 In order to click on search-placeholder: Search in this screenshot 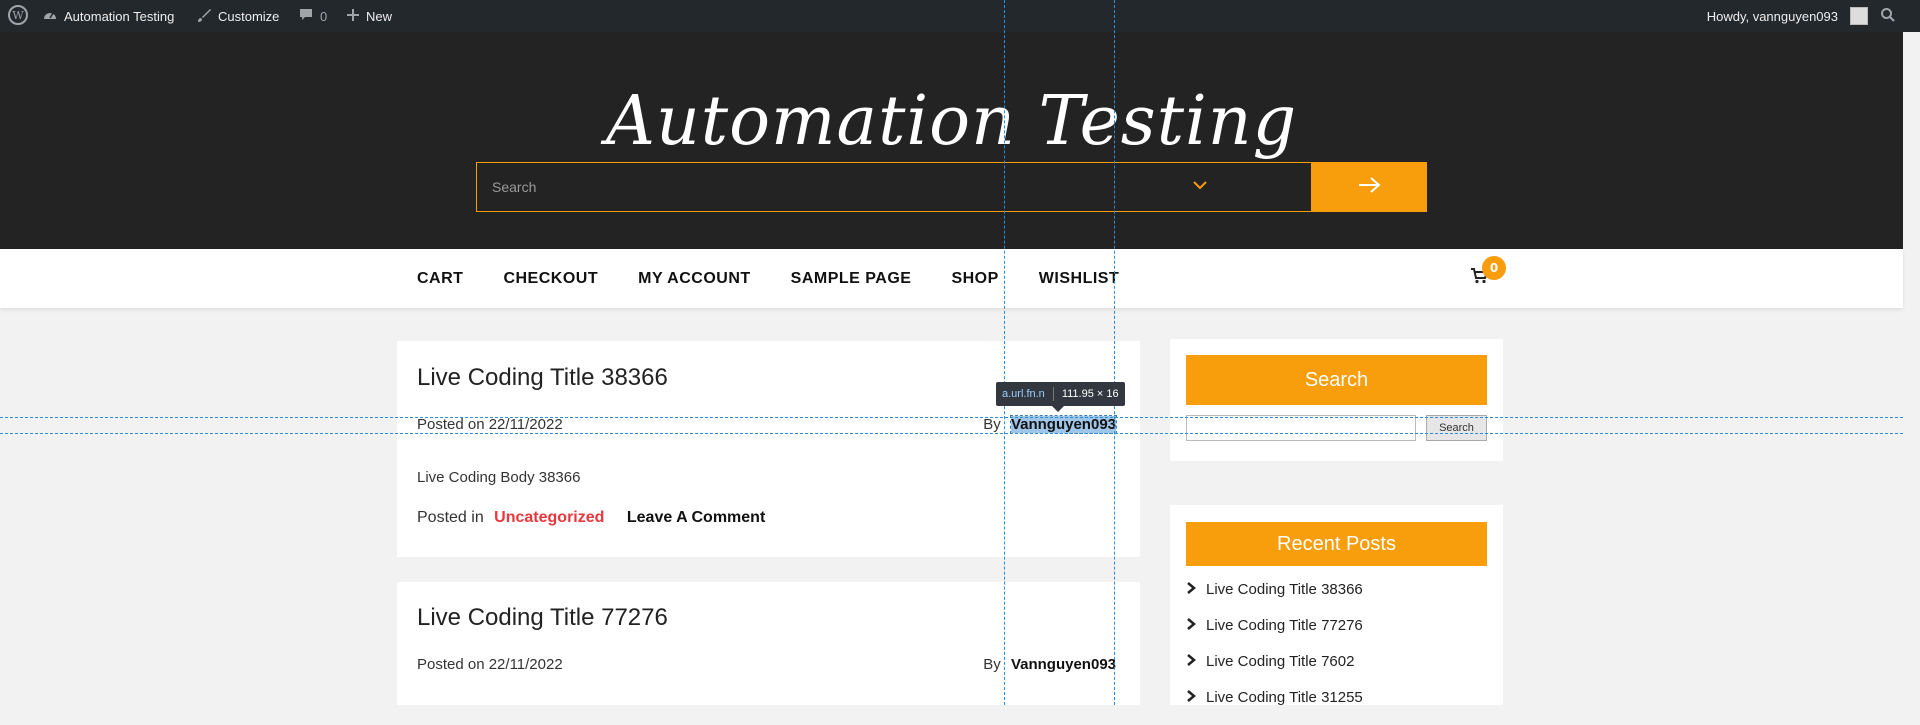, I will do `click(514, 187)`.